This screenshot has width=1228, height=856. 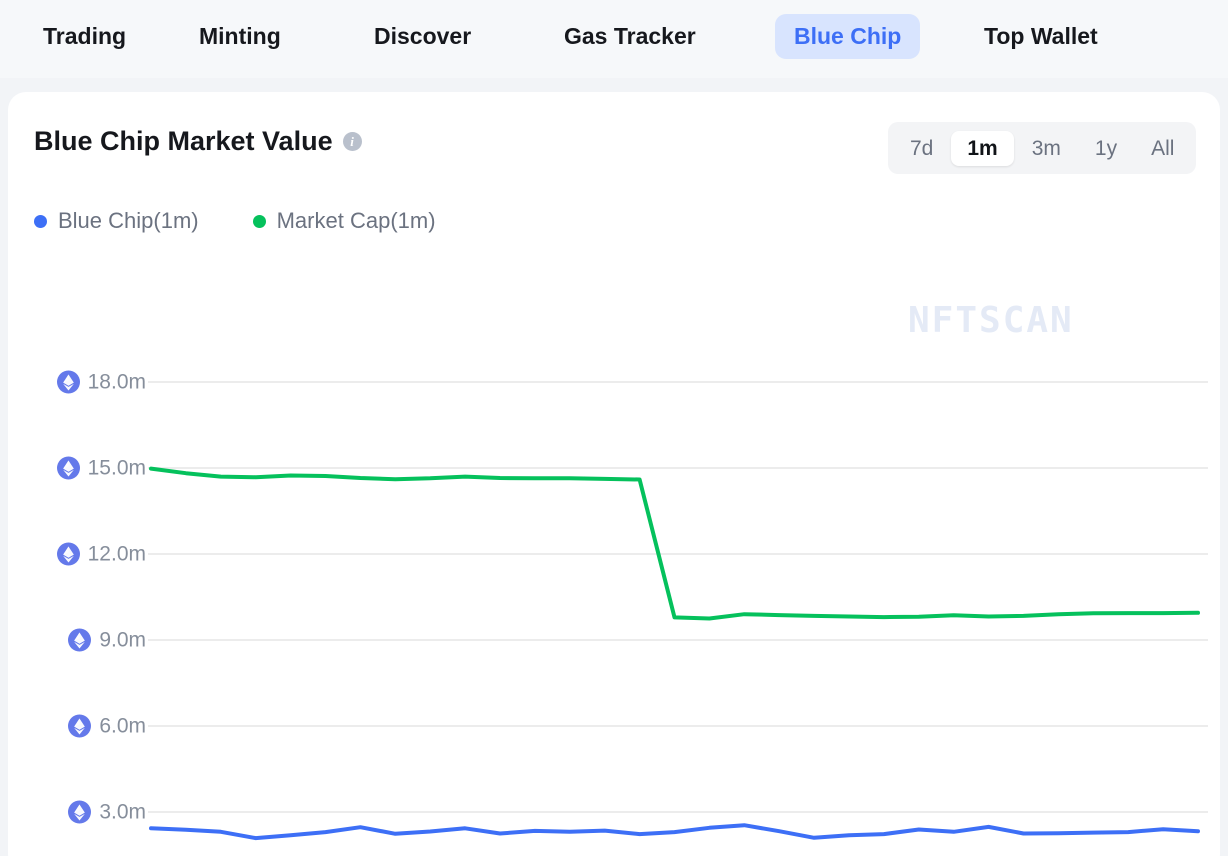 I want to click on y-axis-tick-label: 15.0m, so click(x=116, y=468).